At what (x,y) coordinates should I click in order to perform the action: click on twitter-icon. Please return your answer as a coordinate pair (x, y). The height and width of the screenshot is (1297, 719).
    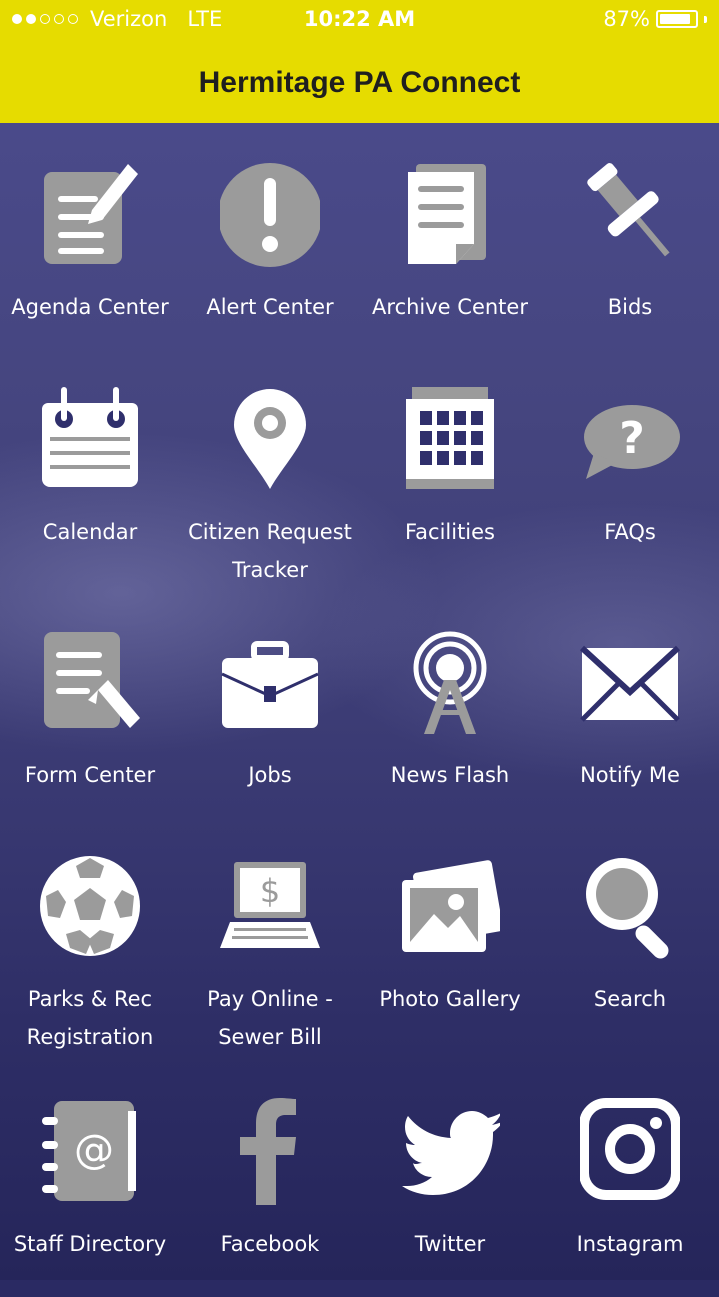
    Looking at the image, I should click on (452, 1152).